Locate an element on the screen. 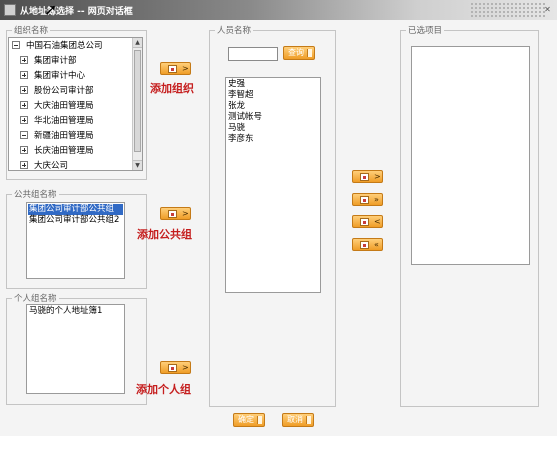 The width and height of the screenshot is (557, 453). tree-node: 新疆油田管理局 is located at coordinates (57, 136).